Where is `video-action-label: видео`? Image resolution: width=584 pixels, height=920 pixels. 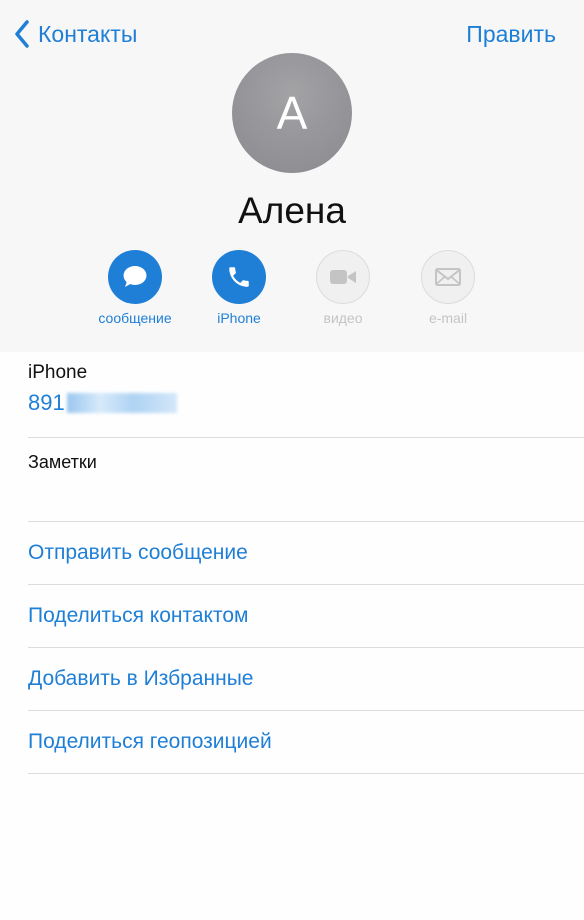 video-action-label: видео is located at coordinates (343, 318).